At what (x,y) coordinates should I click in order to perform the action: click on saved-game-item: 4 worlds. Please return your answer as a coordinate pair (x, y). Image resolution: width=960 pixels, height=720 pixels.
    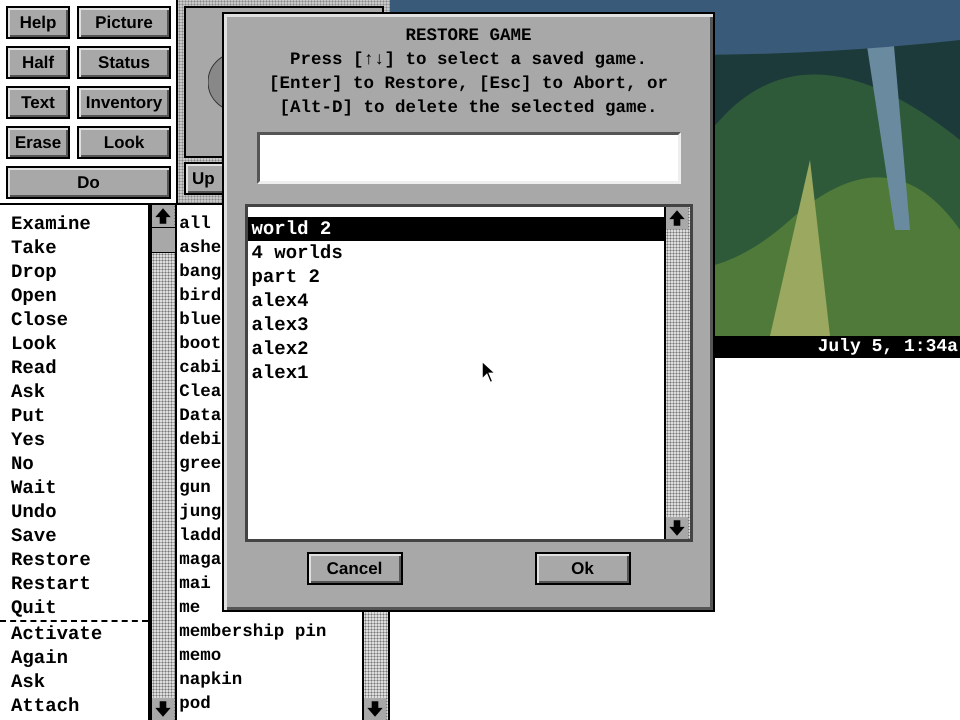
    Looking at the image, I should click on (456, 253).